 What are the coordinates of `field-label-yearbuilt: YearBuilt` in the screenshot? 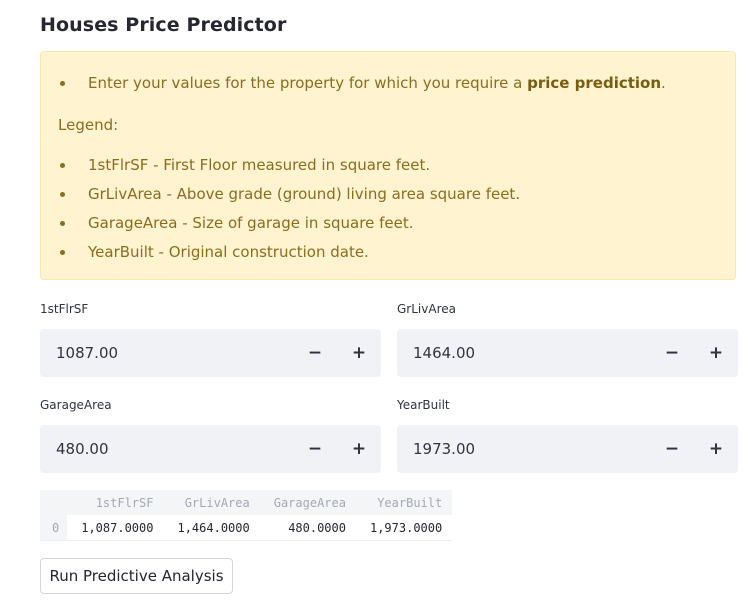 It's located at (423, 405).